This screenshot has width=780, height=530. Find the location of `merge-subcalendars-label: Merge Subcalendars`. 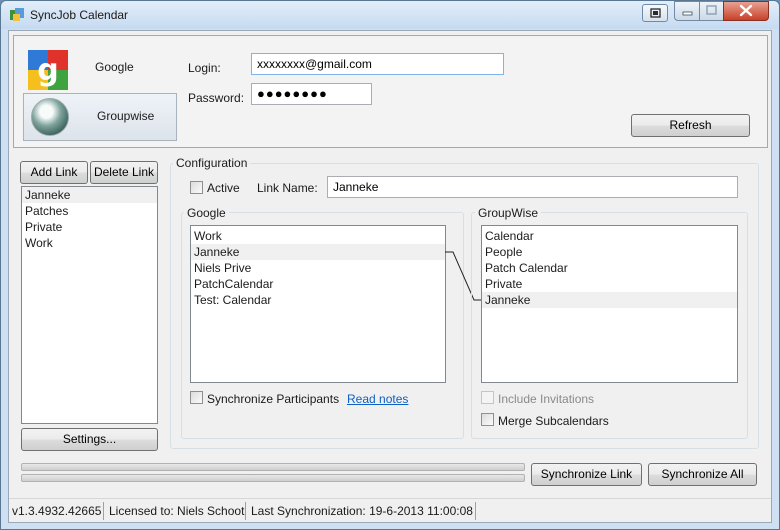

merge-subcalendars-label: Merge Subcalendars is located at coordinates (553, 421).